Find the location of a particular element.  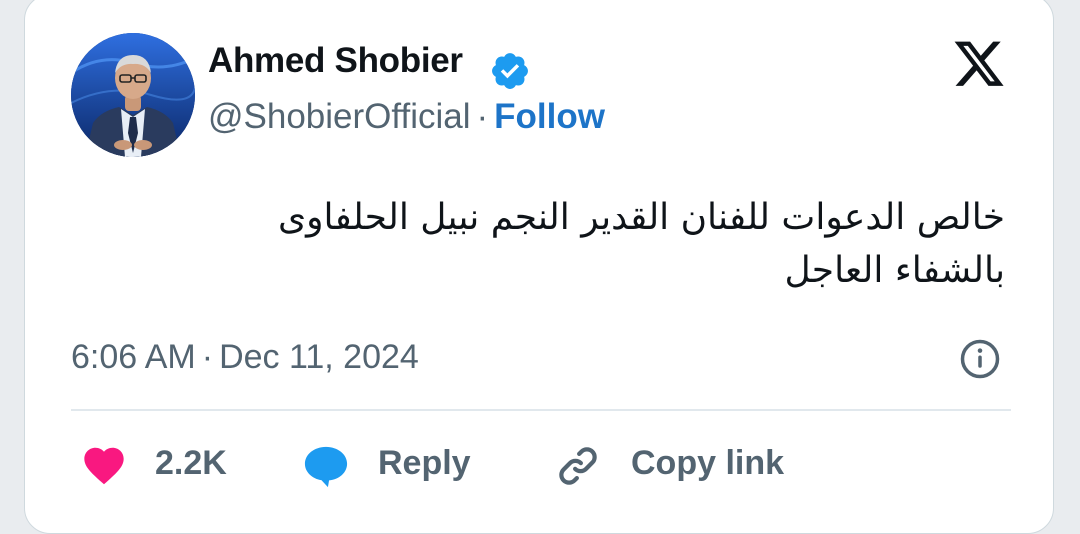

copy-link-button: Copy link is located at coordinates (707, 463).